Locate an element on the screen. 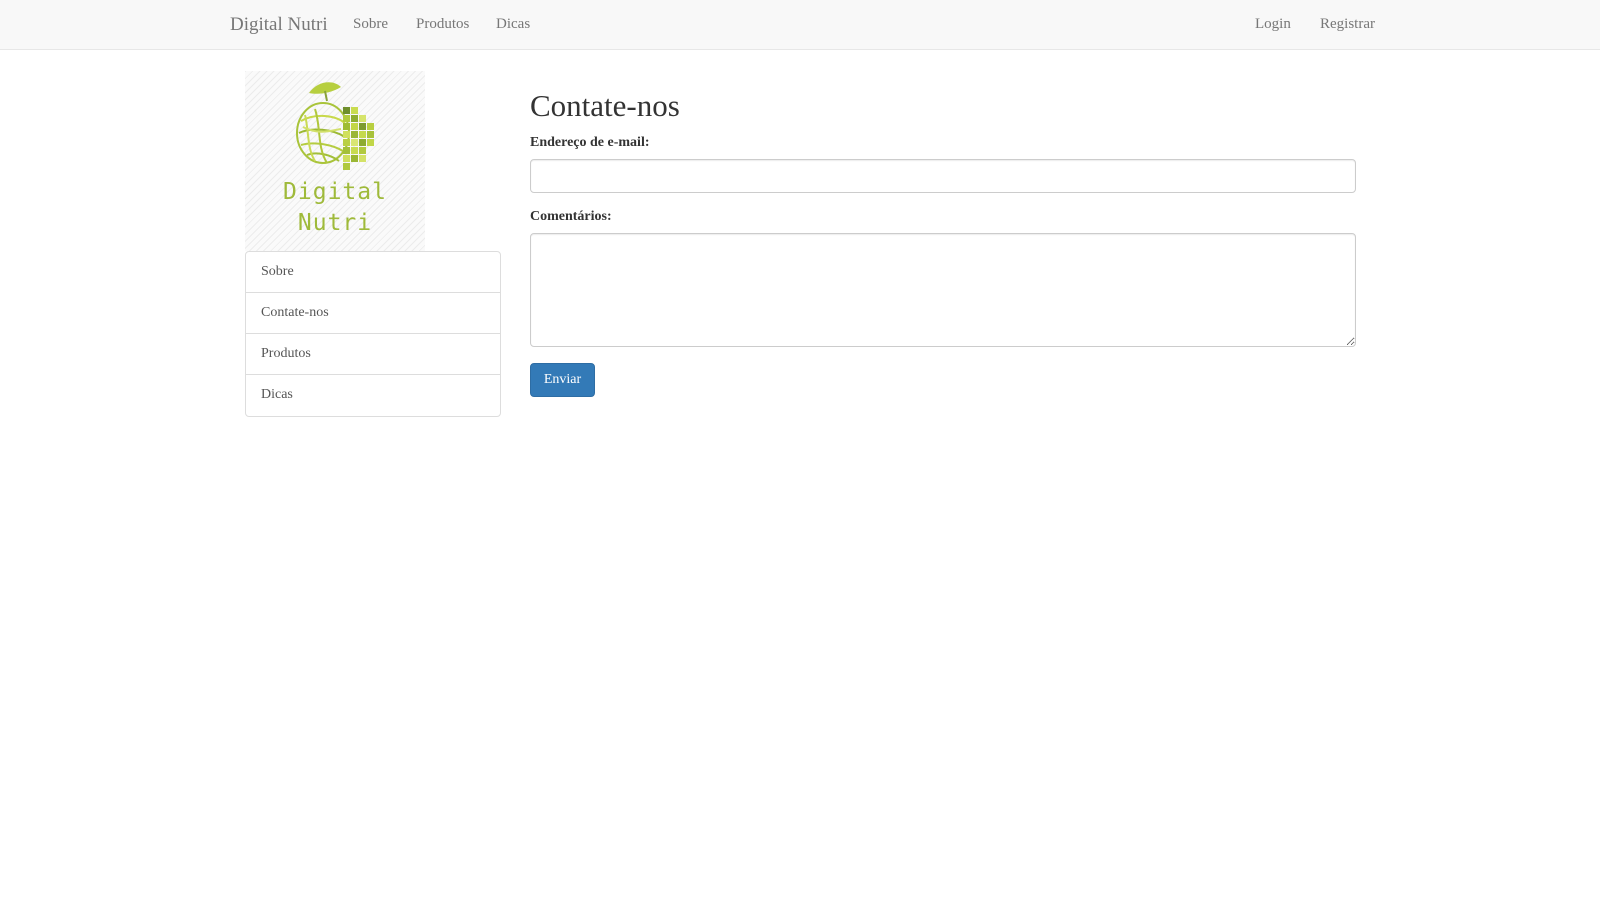  navbar-brand: Digital Nutri is located at coordinates (279, 24).